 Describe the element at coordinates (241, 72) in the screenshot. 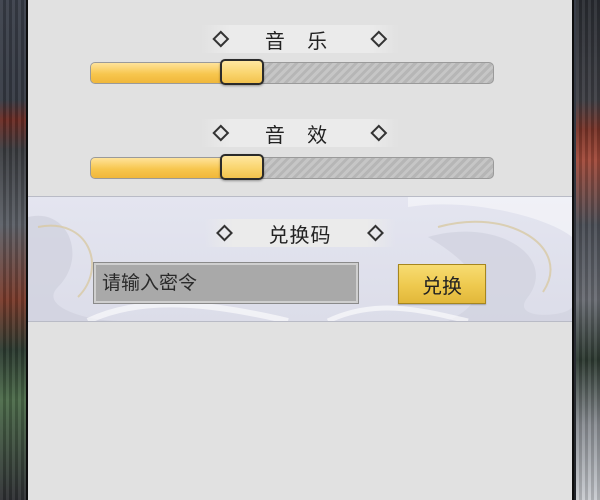

I see `music-slider-knob` at that location.